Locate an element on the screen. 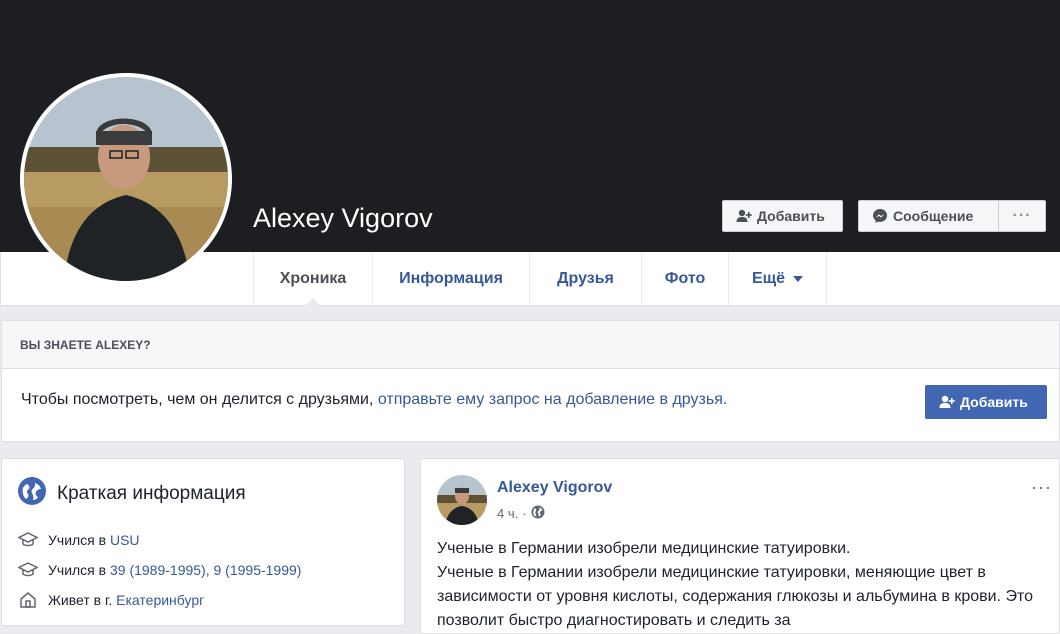 The width and height of the screenshot is (1060, 634). profile-photo-image is located at coordinates (126, 179).